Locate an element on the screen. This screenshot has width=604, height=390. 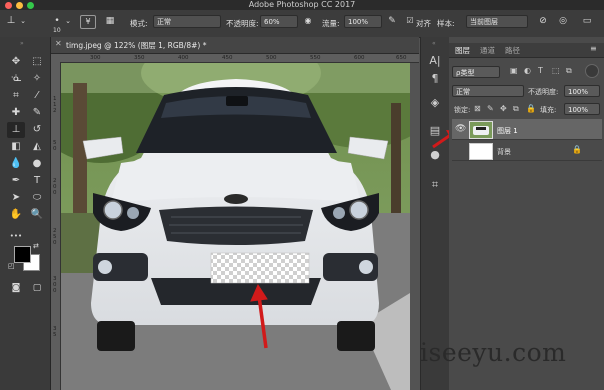
brush-settings-icon: ¥ is located at coordinates (88, 22).